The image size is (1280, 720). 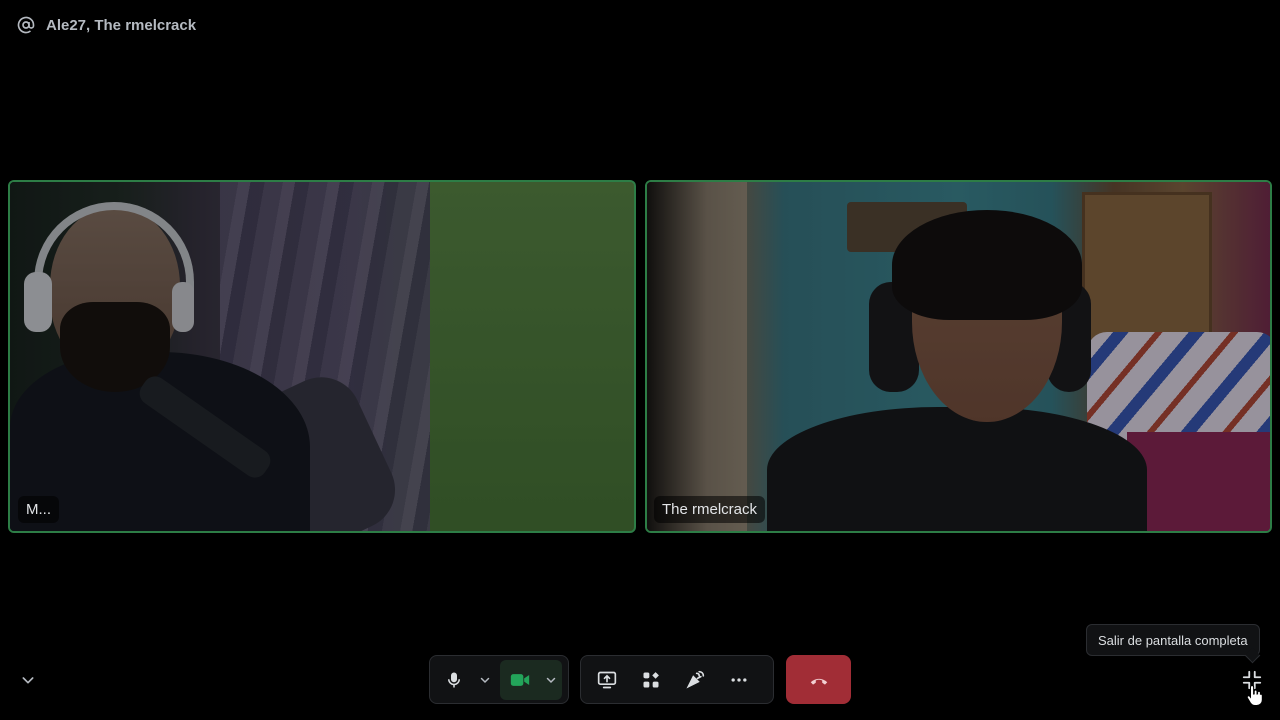 I want to click on soundboard-button, so click(x=695, y=680).